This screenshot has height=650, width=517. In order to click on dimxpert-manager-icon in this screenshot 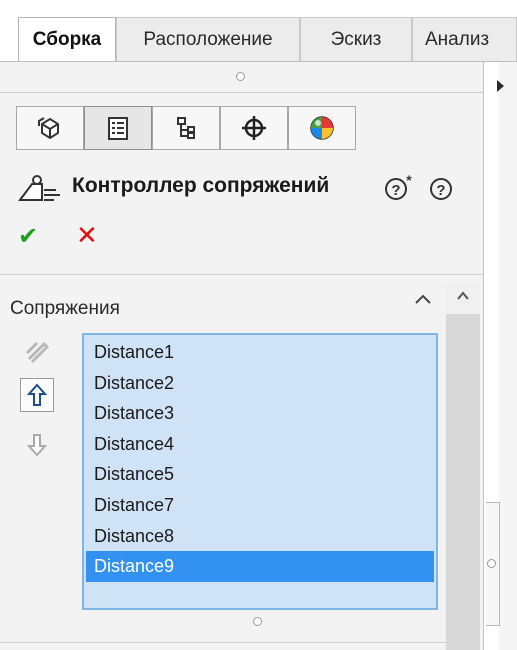, I will do `click(254, 128)`.